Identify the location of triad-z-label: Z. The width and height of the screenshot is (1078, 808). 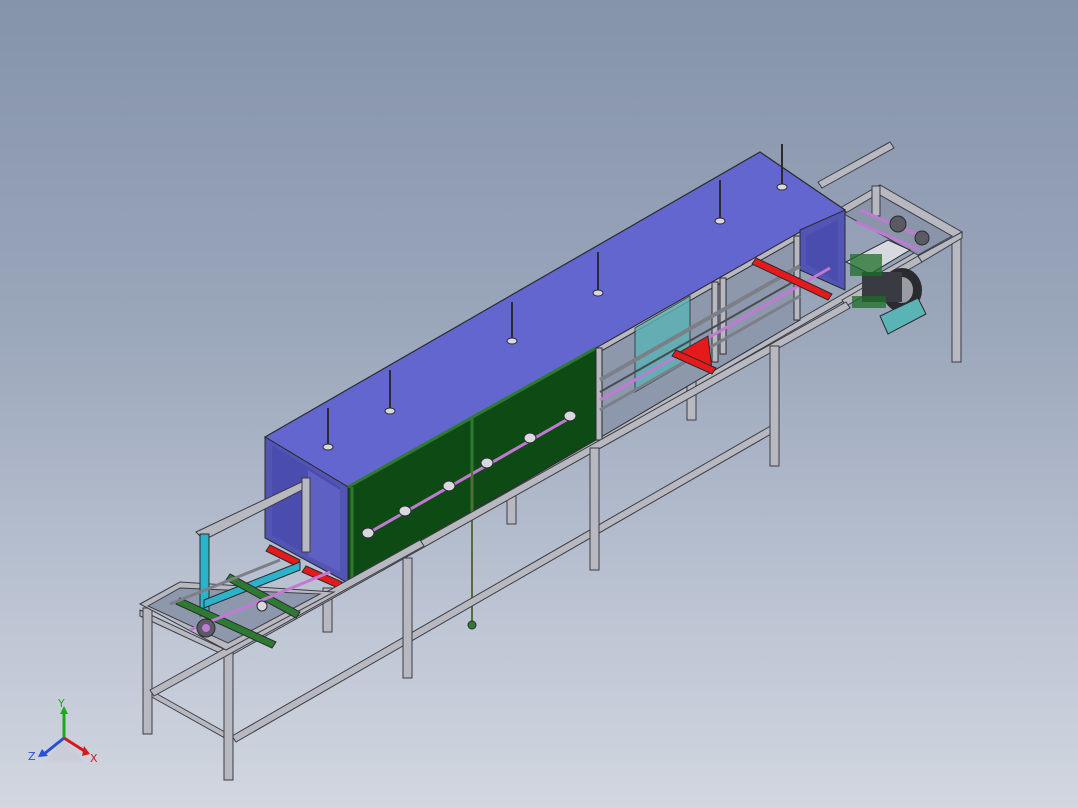
(32, 756).